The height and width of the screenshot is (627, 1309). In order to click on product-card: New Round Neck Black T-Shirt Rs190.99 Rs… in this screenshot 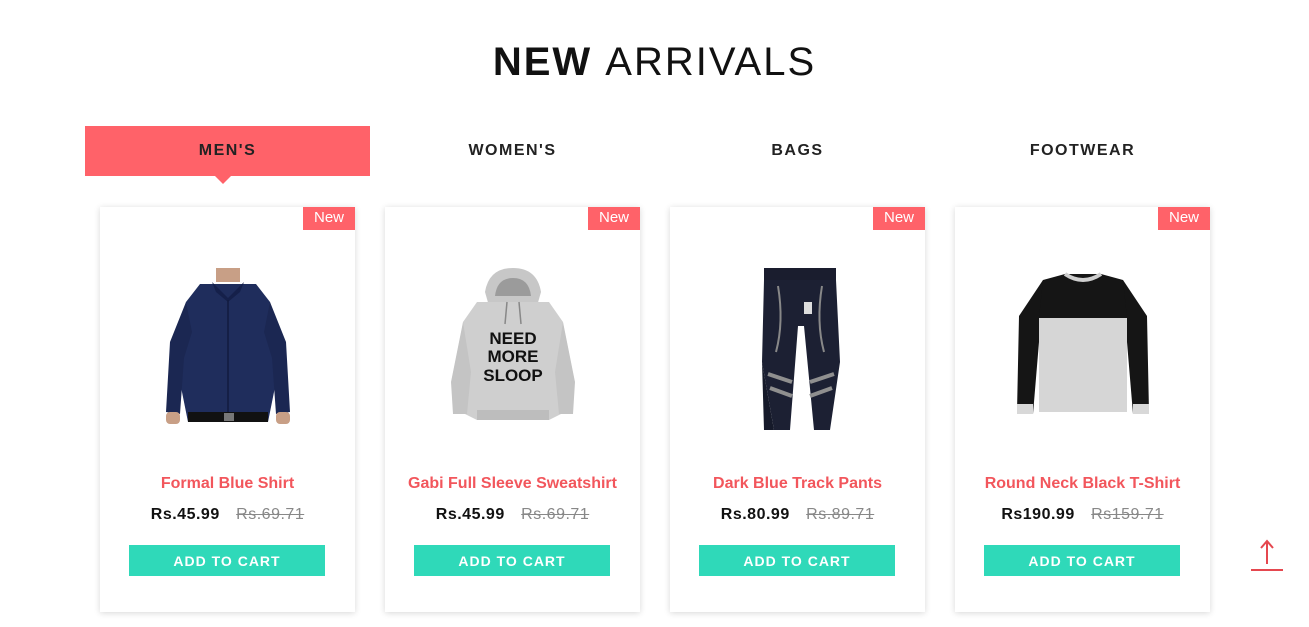, I will do `click(1082, 409)`.